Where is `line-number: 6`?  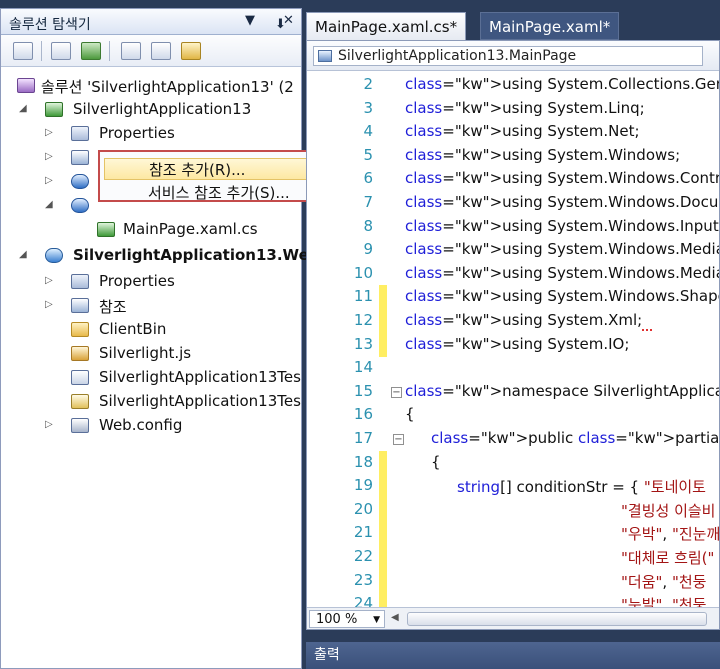
line-number: 6 is located at coordinates (368, 178).